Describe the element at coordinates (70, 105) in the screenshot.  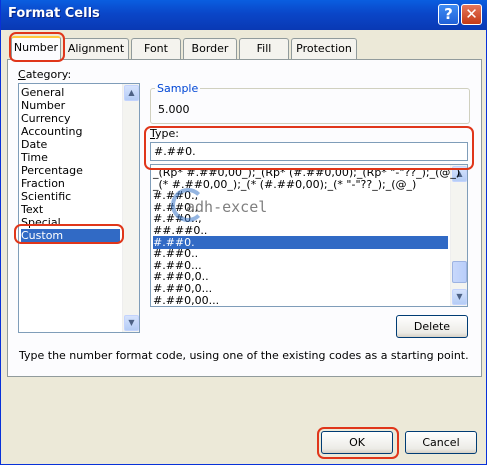
I see `list-item: Number` at that location.